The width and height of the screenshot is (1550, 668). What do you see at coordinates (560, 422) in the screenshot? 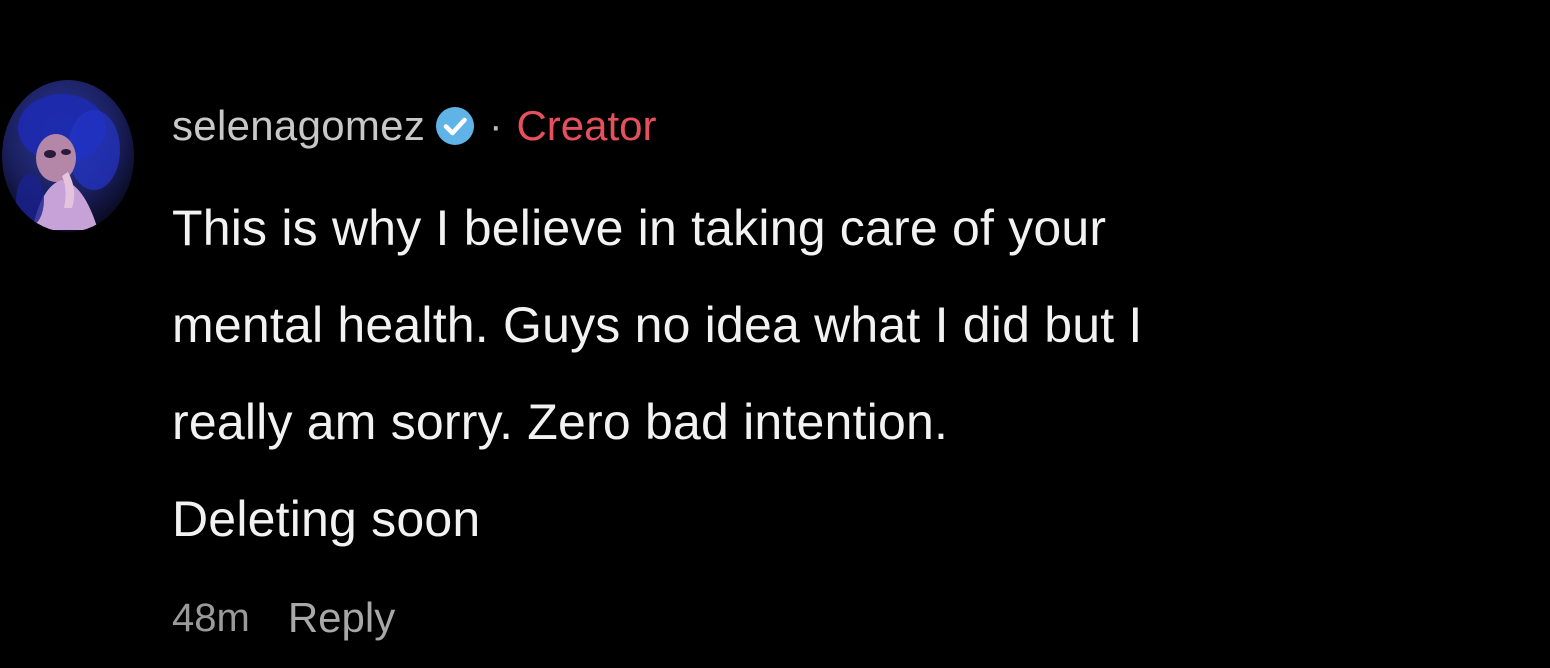
I see `comment-text-line: really am sorry. Zero bad intention.` at bounding box center [560, 422].